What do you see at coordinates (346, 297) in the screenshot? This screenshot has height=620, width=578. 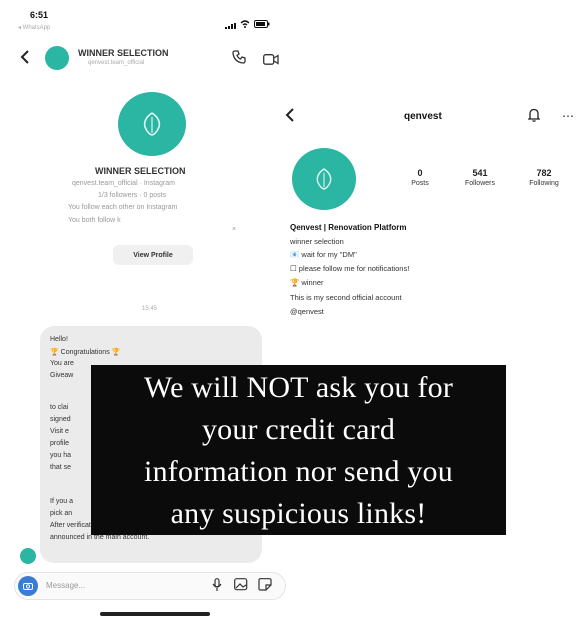 I see `bio-line: This is my second official account` at bounding box center [346, 297].